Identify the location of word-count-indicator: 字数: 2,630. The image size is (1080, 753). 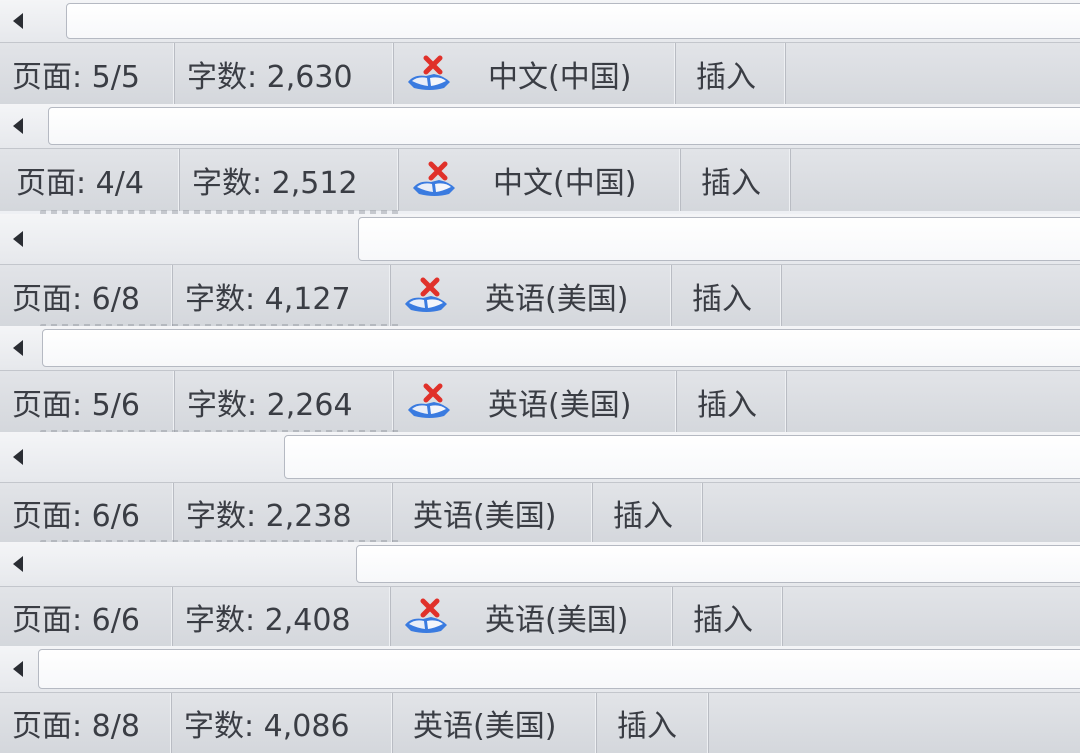
(284, 74).